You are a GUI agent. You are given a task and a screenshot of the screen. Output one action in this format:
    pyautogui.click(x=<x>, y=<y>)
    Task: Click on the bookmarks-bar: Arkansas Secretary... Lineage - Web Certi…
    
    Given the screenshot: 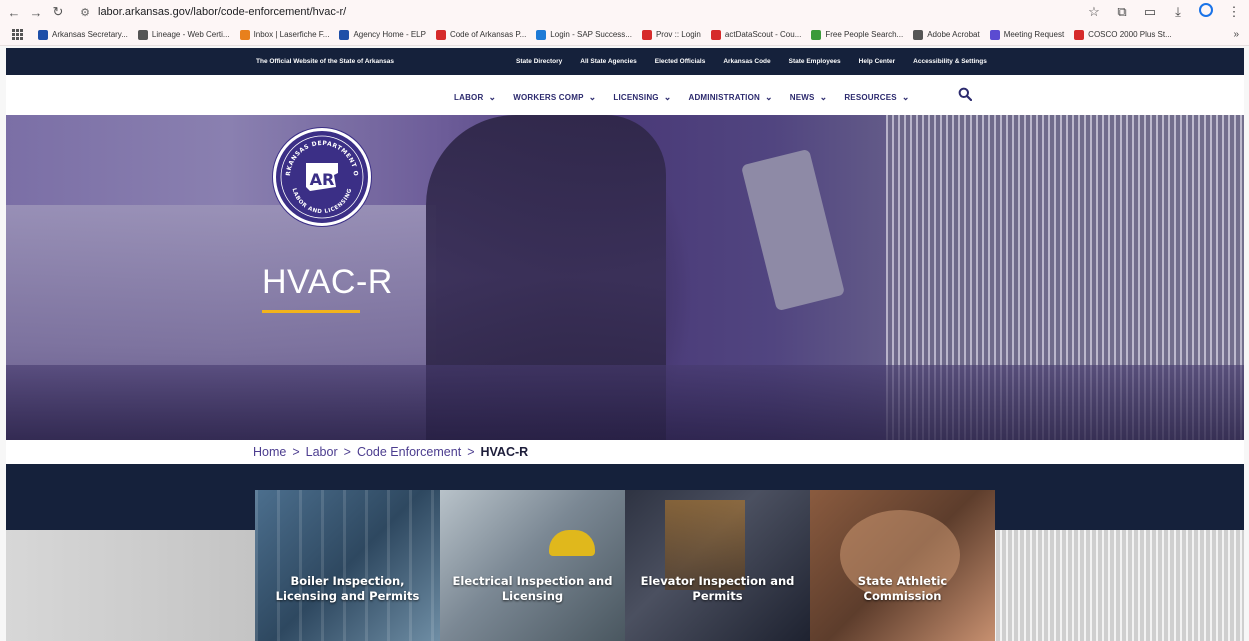 What is the action you would take?
    pyautogui.click(x=624, y=35)
    